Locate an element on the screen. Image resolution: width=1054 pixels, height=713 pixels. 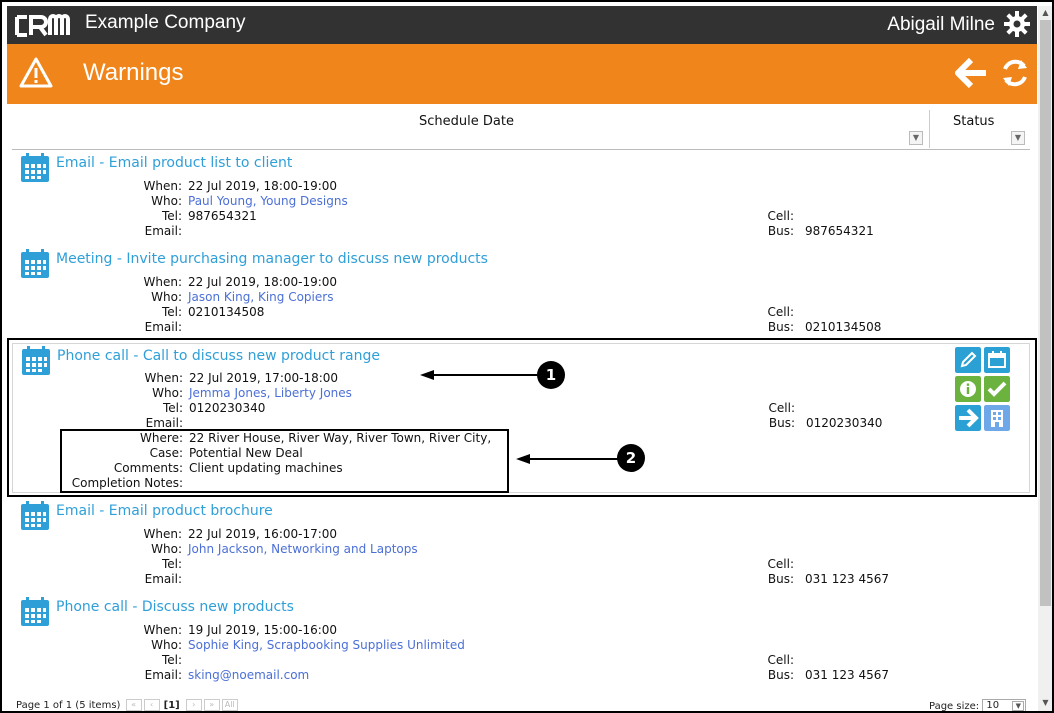
page-header: Warnings is located at coordinates (522, 74).